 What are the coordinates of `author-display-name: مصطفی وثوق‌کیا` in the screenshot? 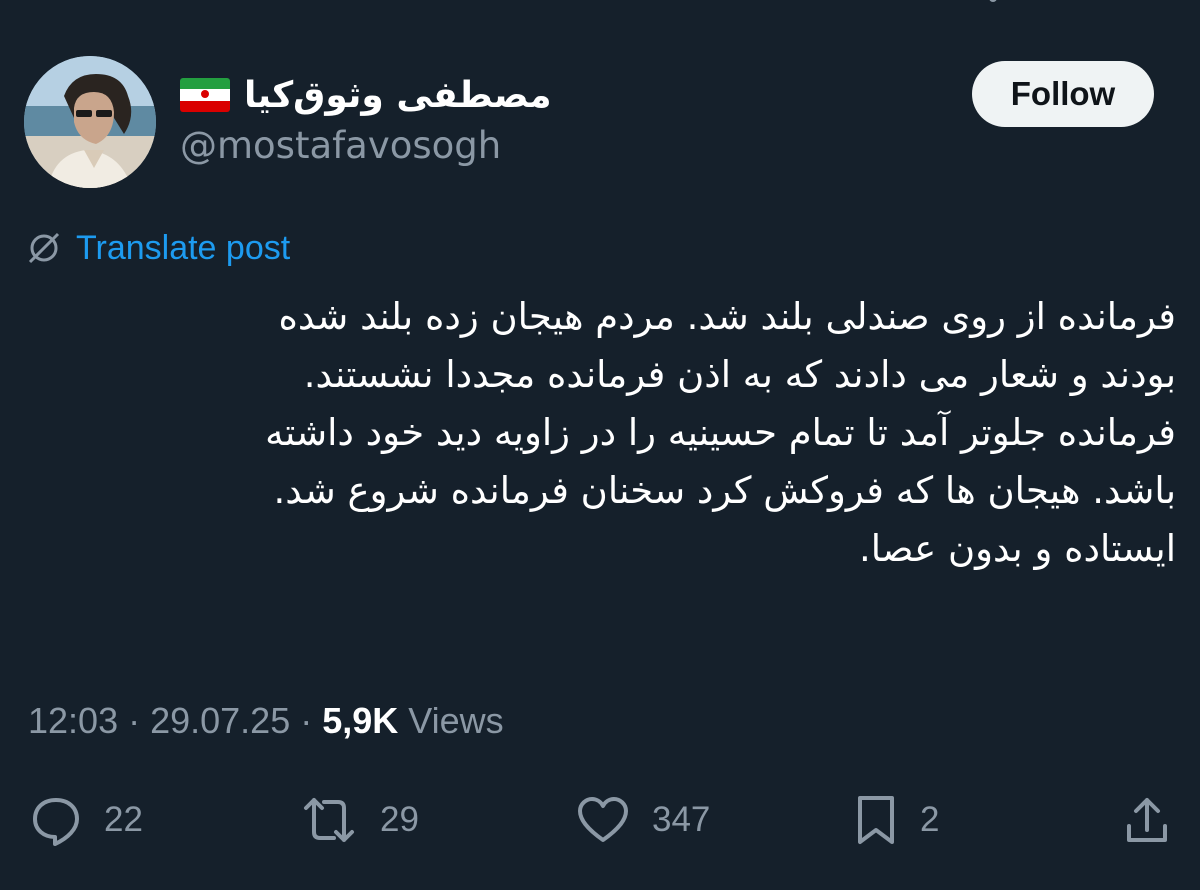 It's located at (398, 95).